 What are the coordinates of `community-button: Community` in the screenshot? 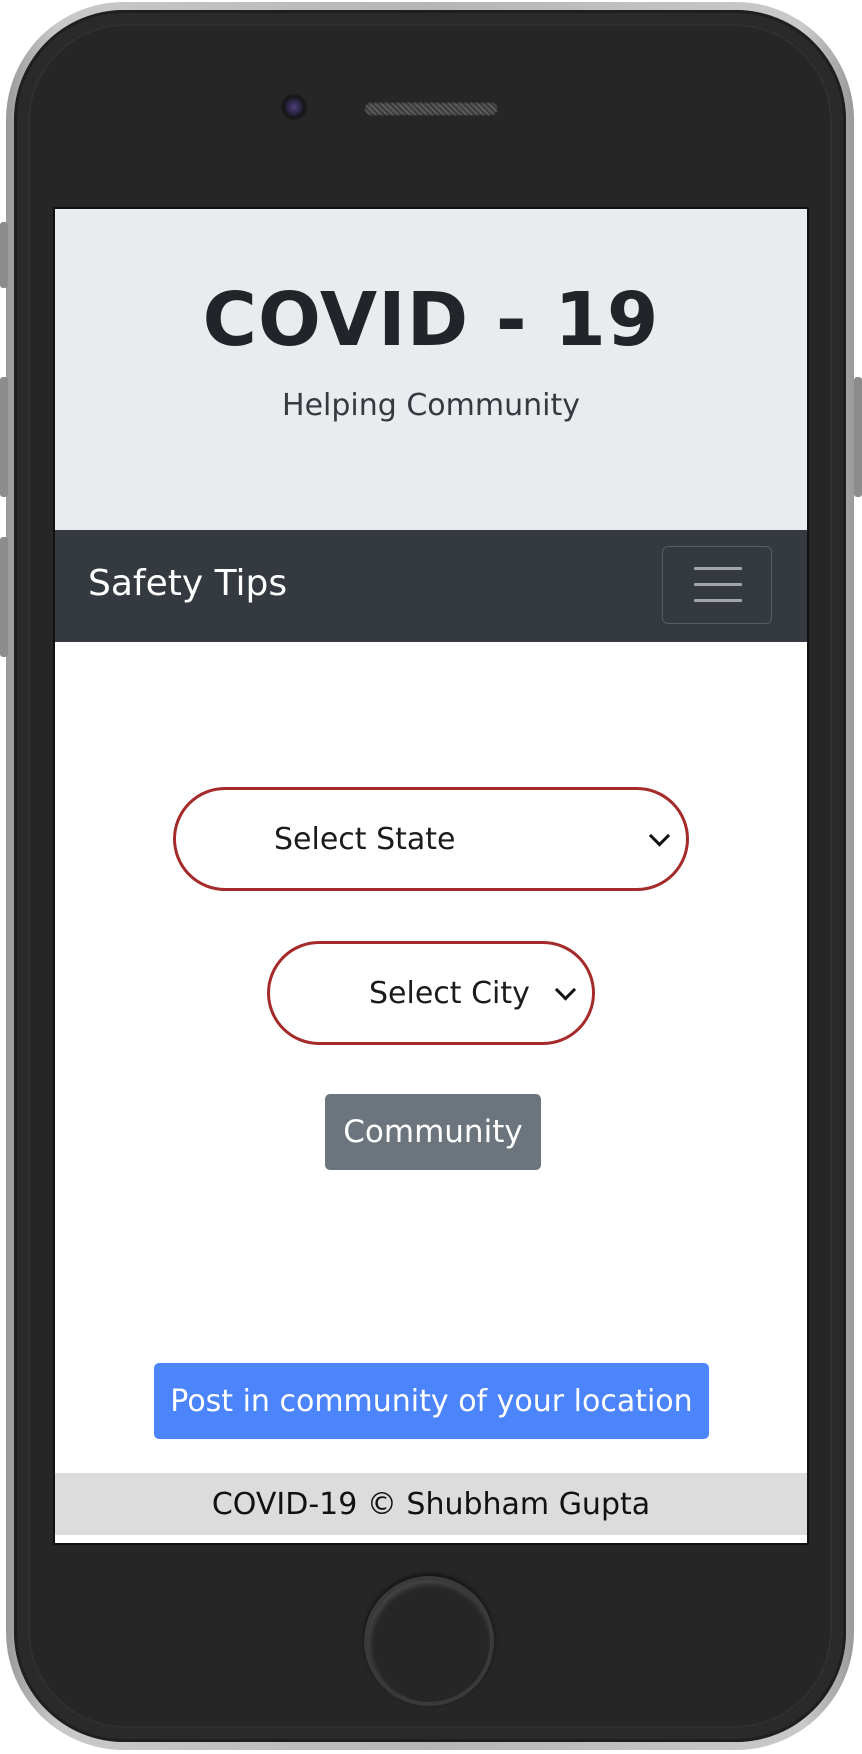 It's located at (433, 1132).